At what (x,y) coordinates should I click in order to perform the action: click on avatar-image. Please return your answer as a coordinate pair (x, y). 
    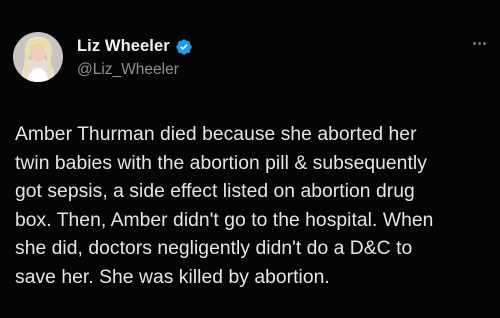
    Looking at the image, I should click on (38, 57).